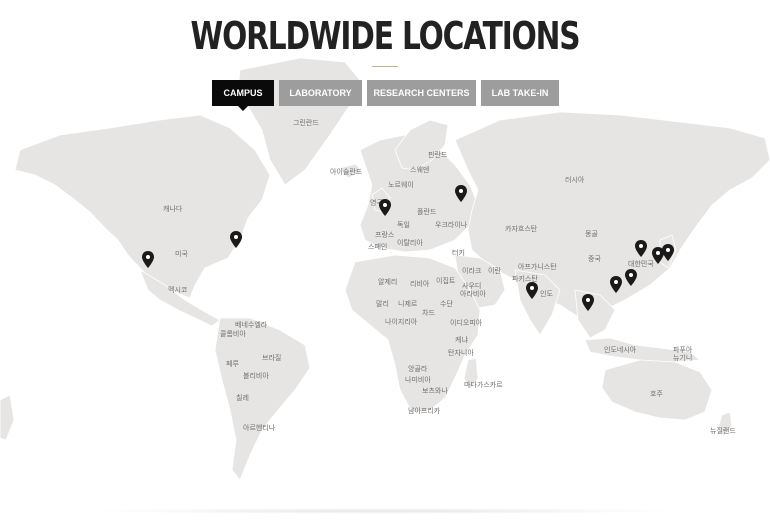 This screenshot has height=525, width=770. Describe the element at coordinates (412, 333) in the screenshot. I see `land-africa` at that location.